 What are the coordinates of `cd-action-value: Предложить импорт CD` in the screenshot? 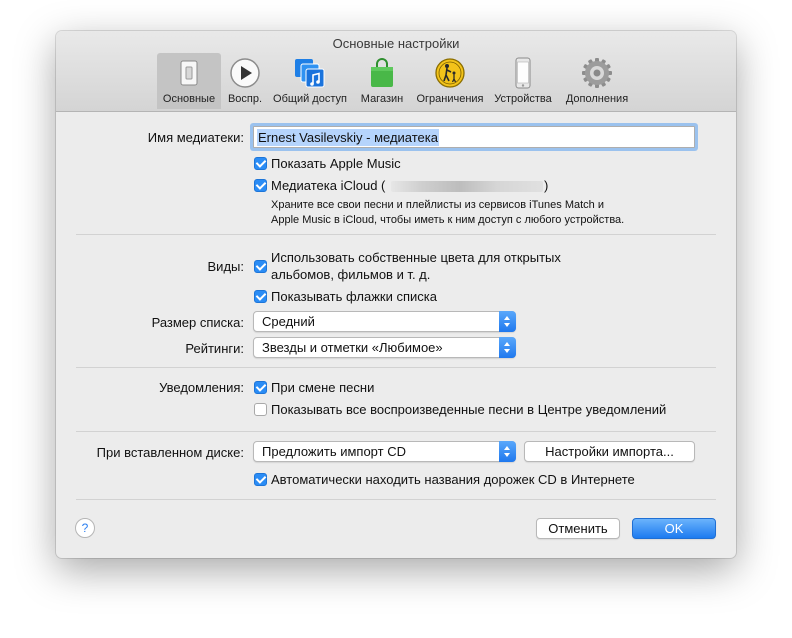 It's located at (334, 451).